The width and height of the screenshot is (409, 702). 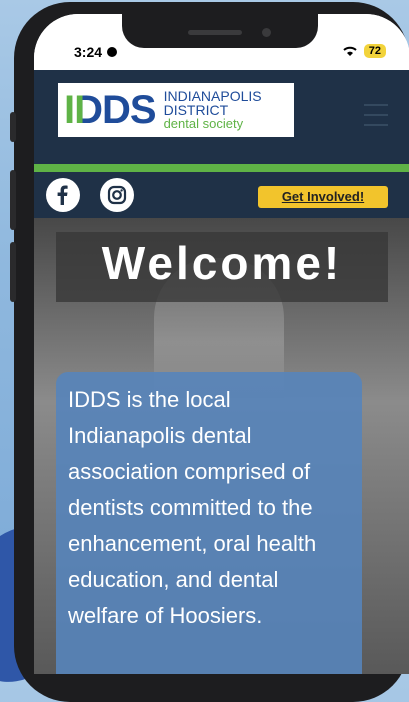 I want to click on get-involved-button: Get Involved!, so click(x=323, y=197).